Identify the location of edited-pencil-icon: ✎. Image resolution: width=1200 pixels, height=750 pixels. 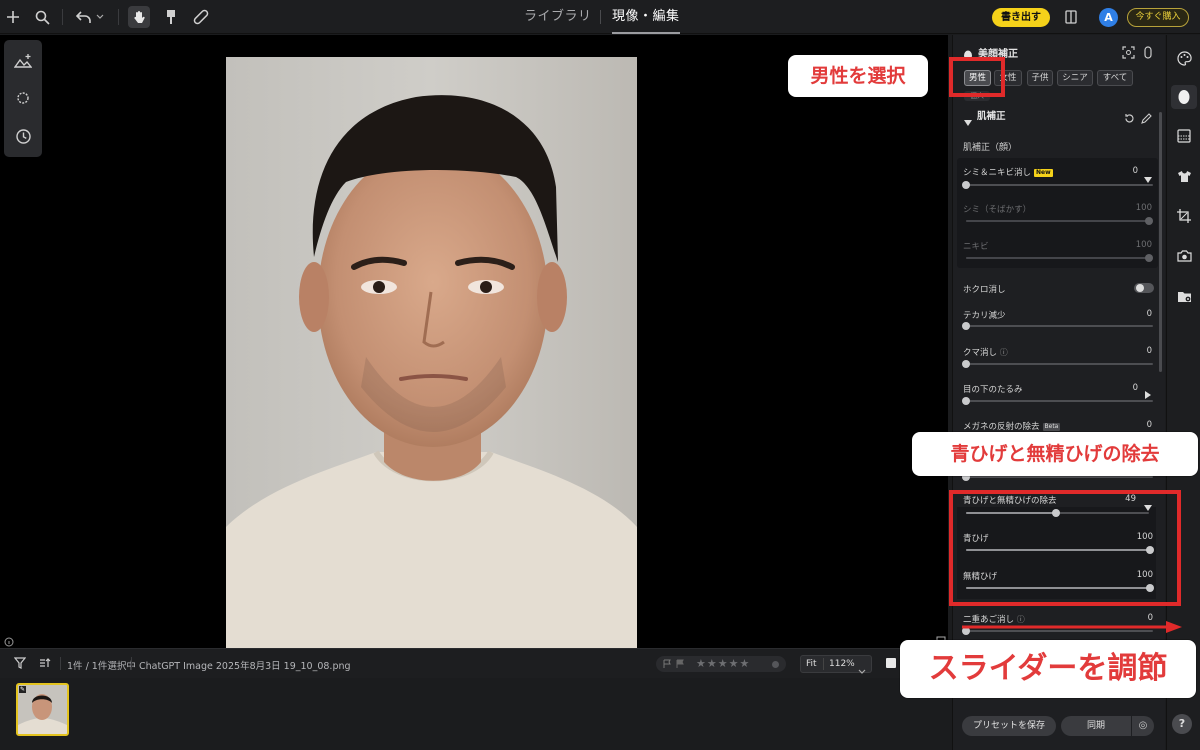
(23, 689).